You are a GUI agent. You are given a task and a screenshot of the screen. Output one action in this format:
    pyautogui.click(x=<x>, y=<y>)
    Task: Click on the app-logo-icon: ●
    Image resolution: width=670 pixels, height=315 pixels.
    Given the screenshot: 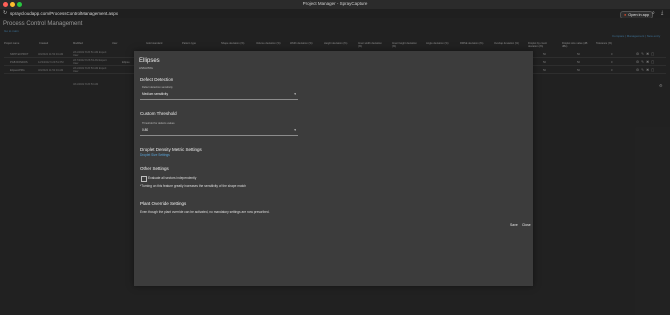 What is the action you would take?
    pyautogui.click(x=625, y=14)
    